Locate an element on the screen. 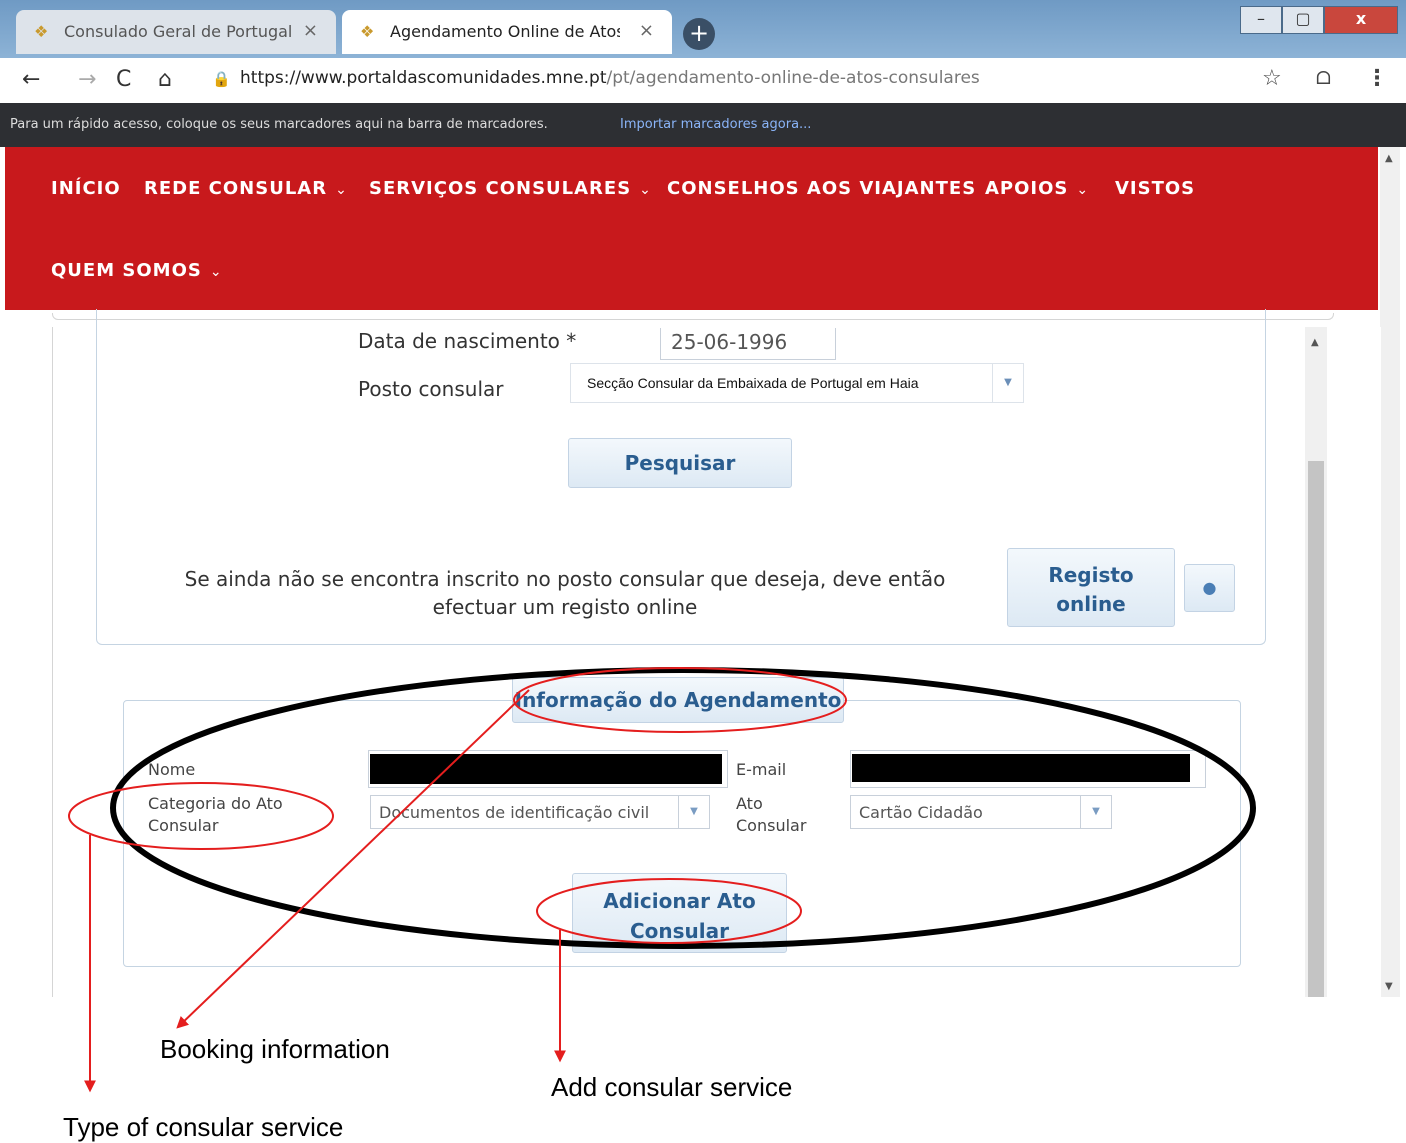 The image size is (1406, 1143). category-label-line1: Categoria do Ato is located at coordinates (215, 803).